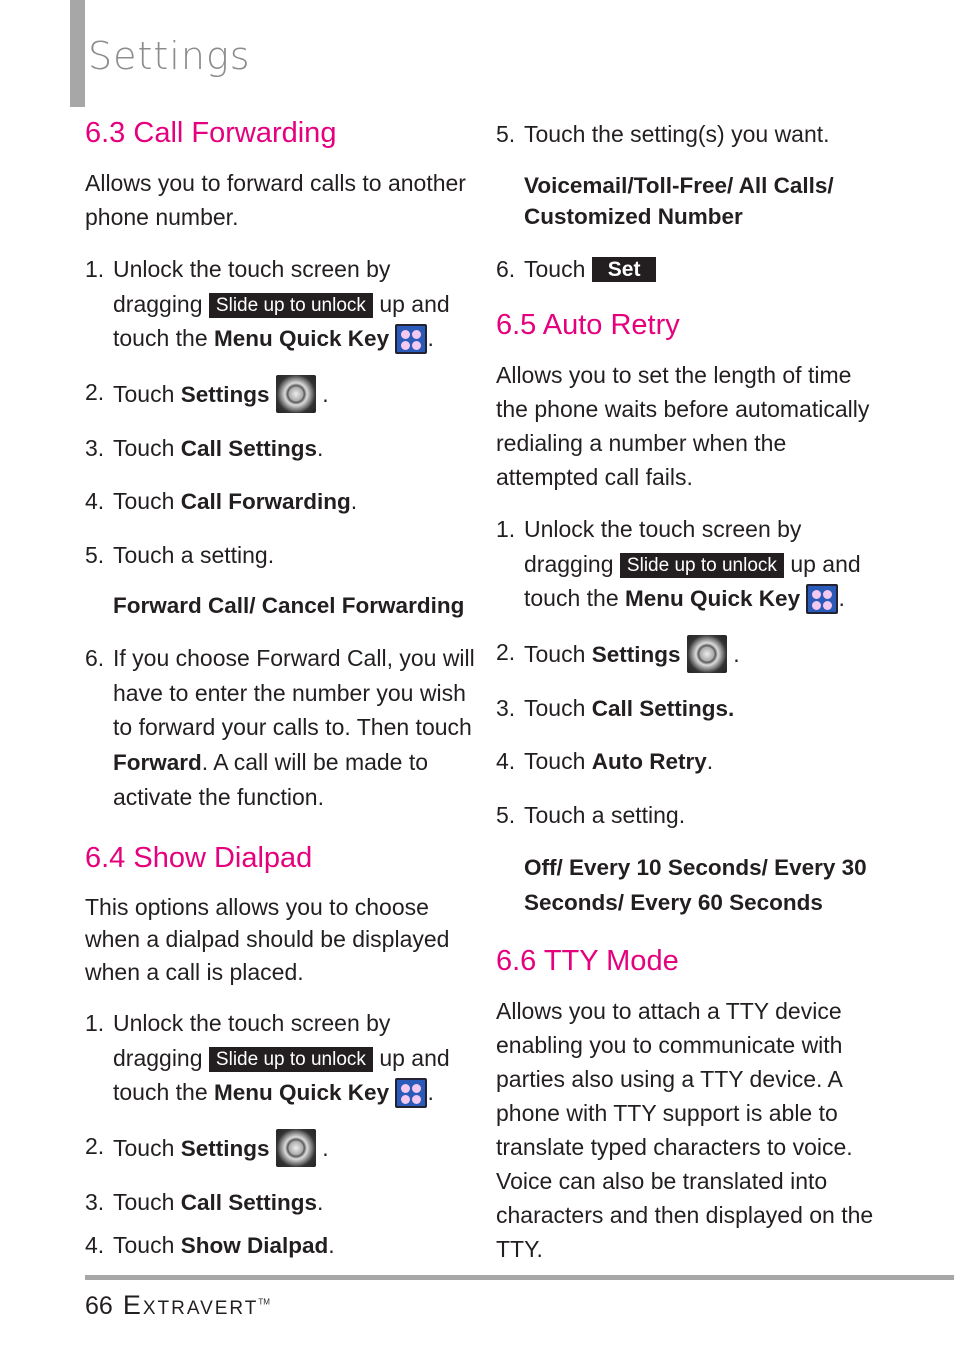 The width and height of the screenshot is (954, 1372). Describe the element at coordinates (519, 1277) in the screenshot. I see `footer-rule` at that location.